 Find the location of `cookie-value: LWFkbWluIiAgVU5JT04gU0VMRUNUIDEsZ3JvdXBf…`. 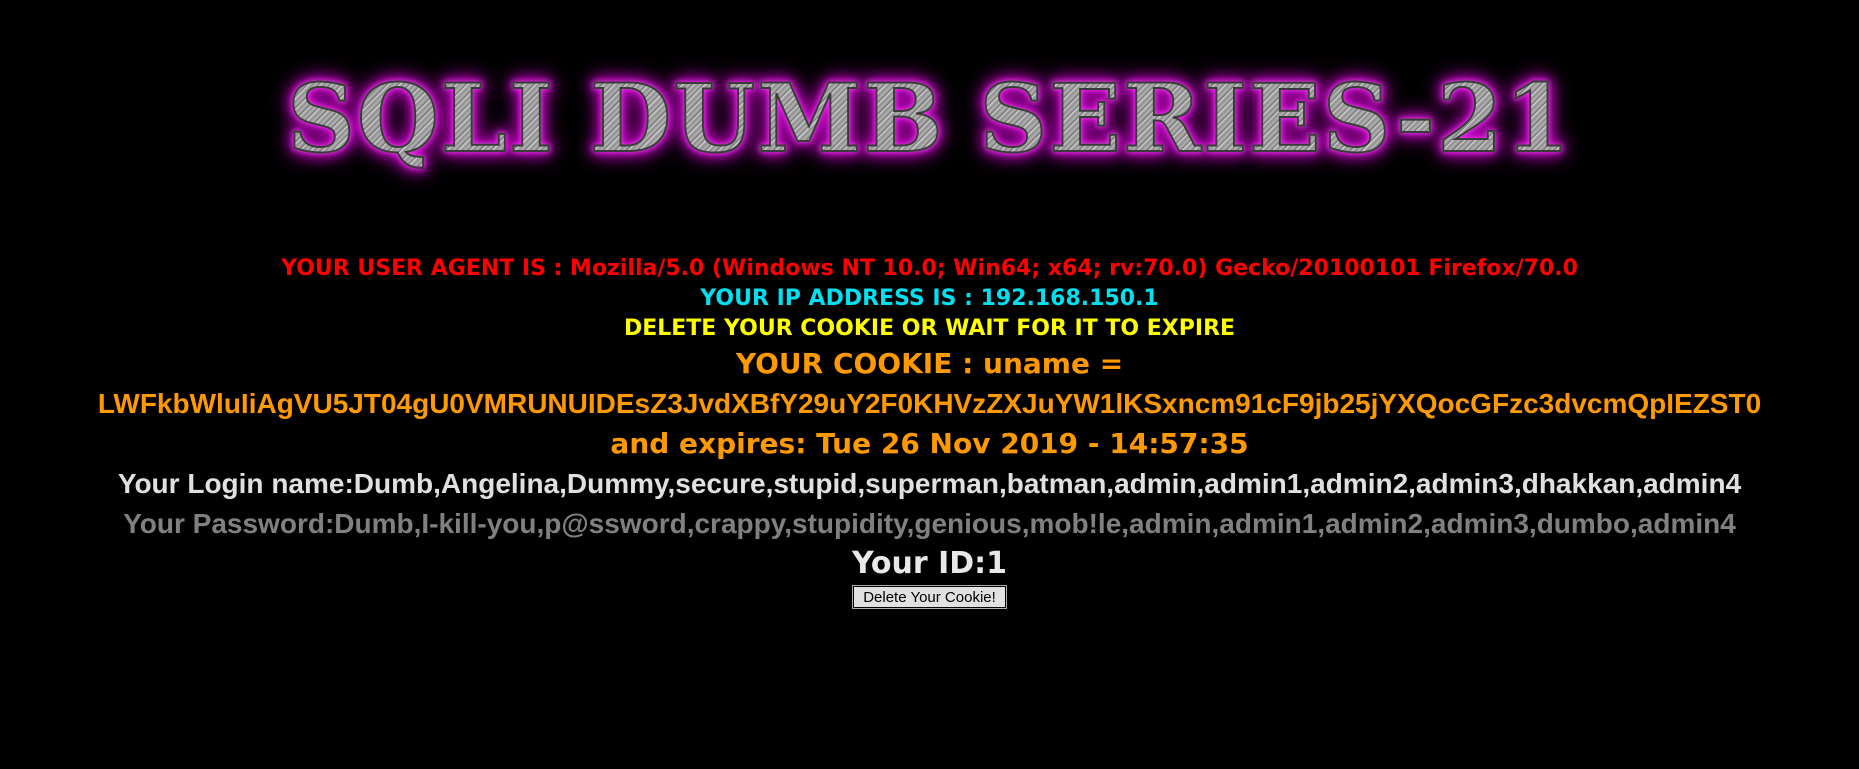

cookie-value: LWFkbWluIiAgVU5JT04gU0VMRUNUIDEsZ3JvdXBf… is located at coordinates (929, 403).